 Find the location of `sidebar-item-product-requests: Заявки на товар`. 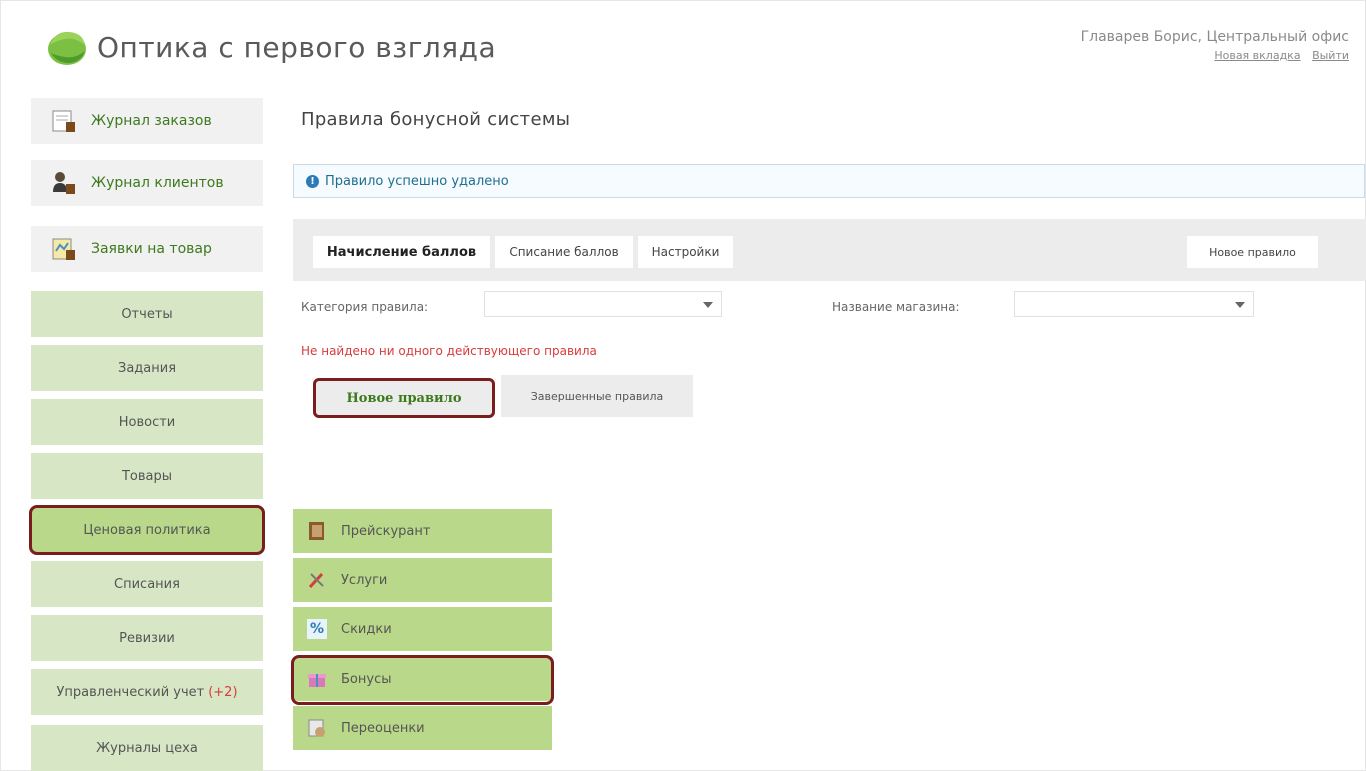

sidebar-item-product-requests: Заявки на товар is located at coordinates (147, 249).